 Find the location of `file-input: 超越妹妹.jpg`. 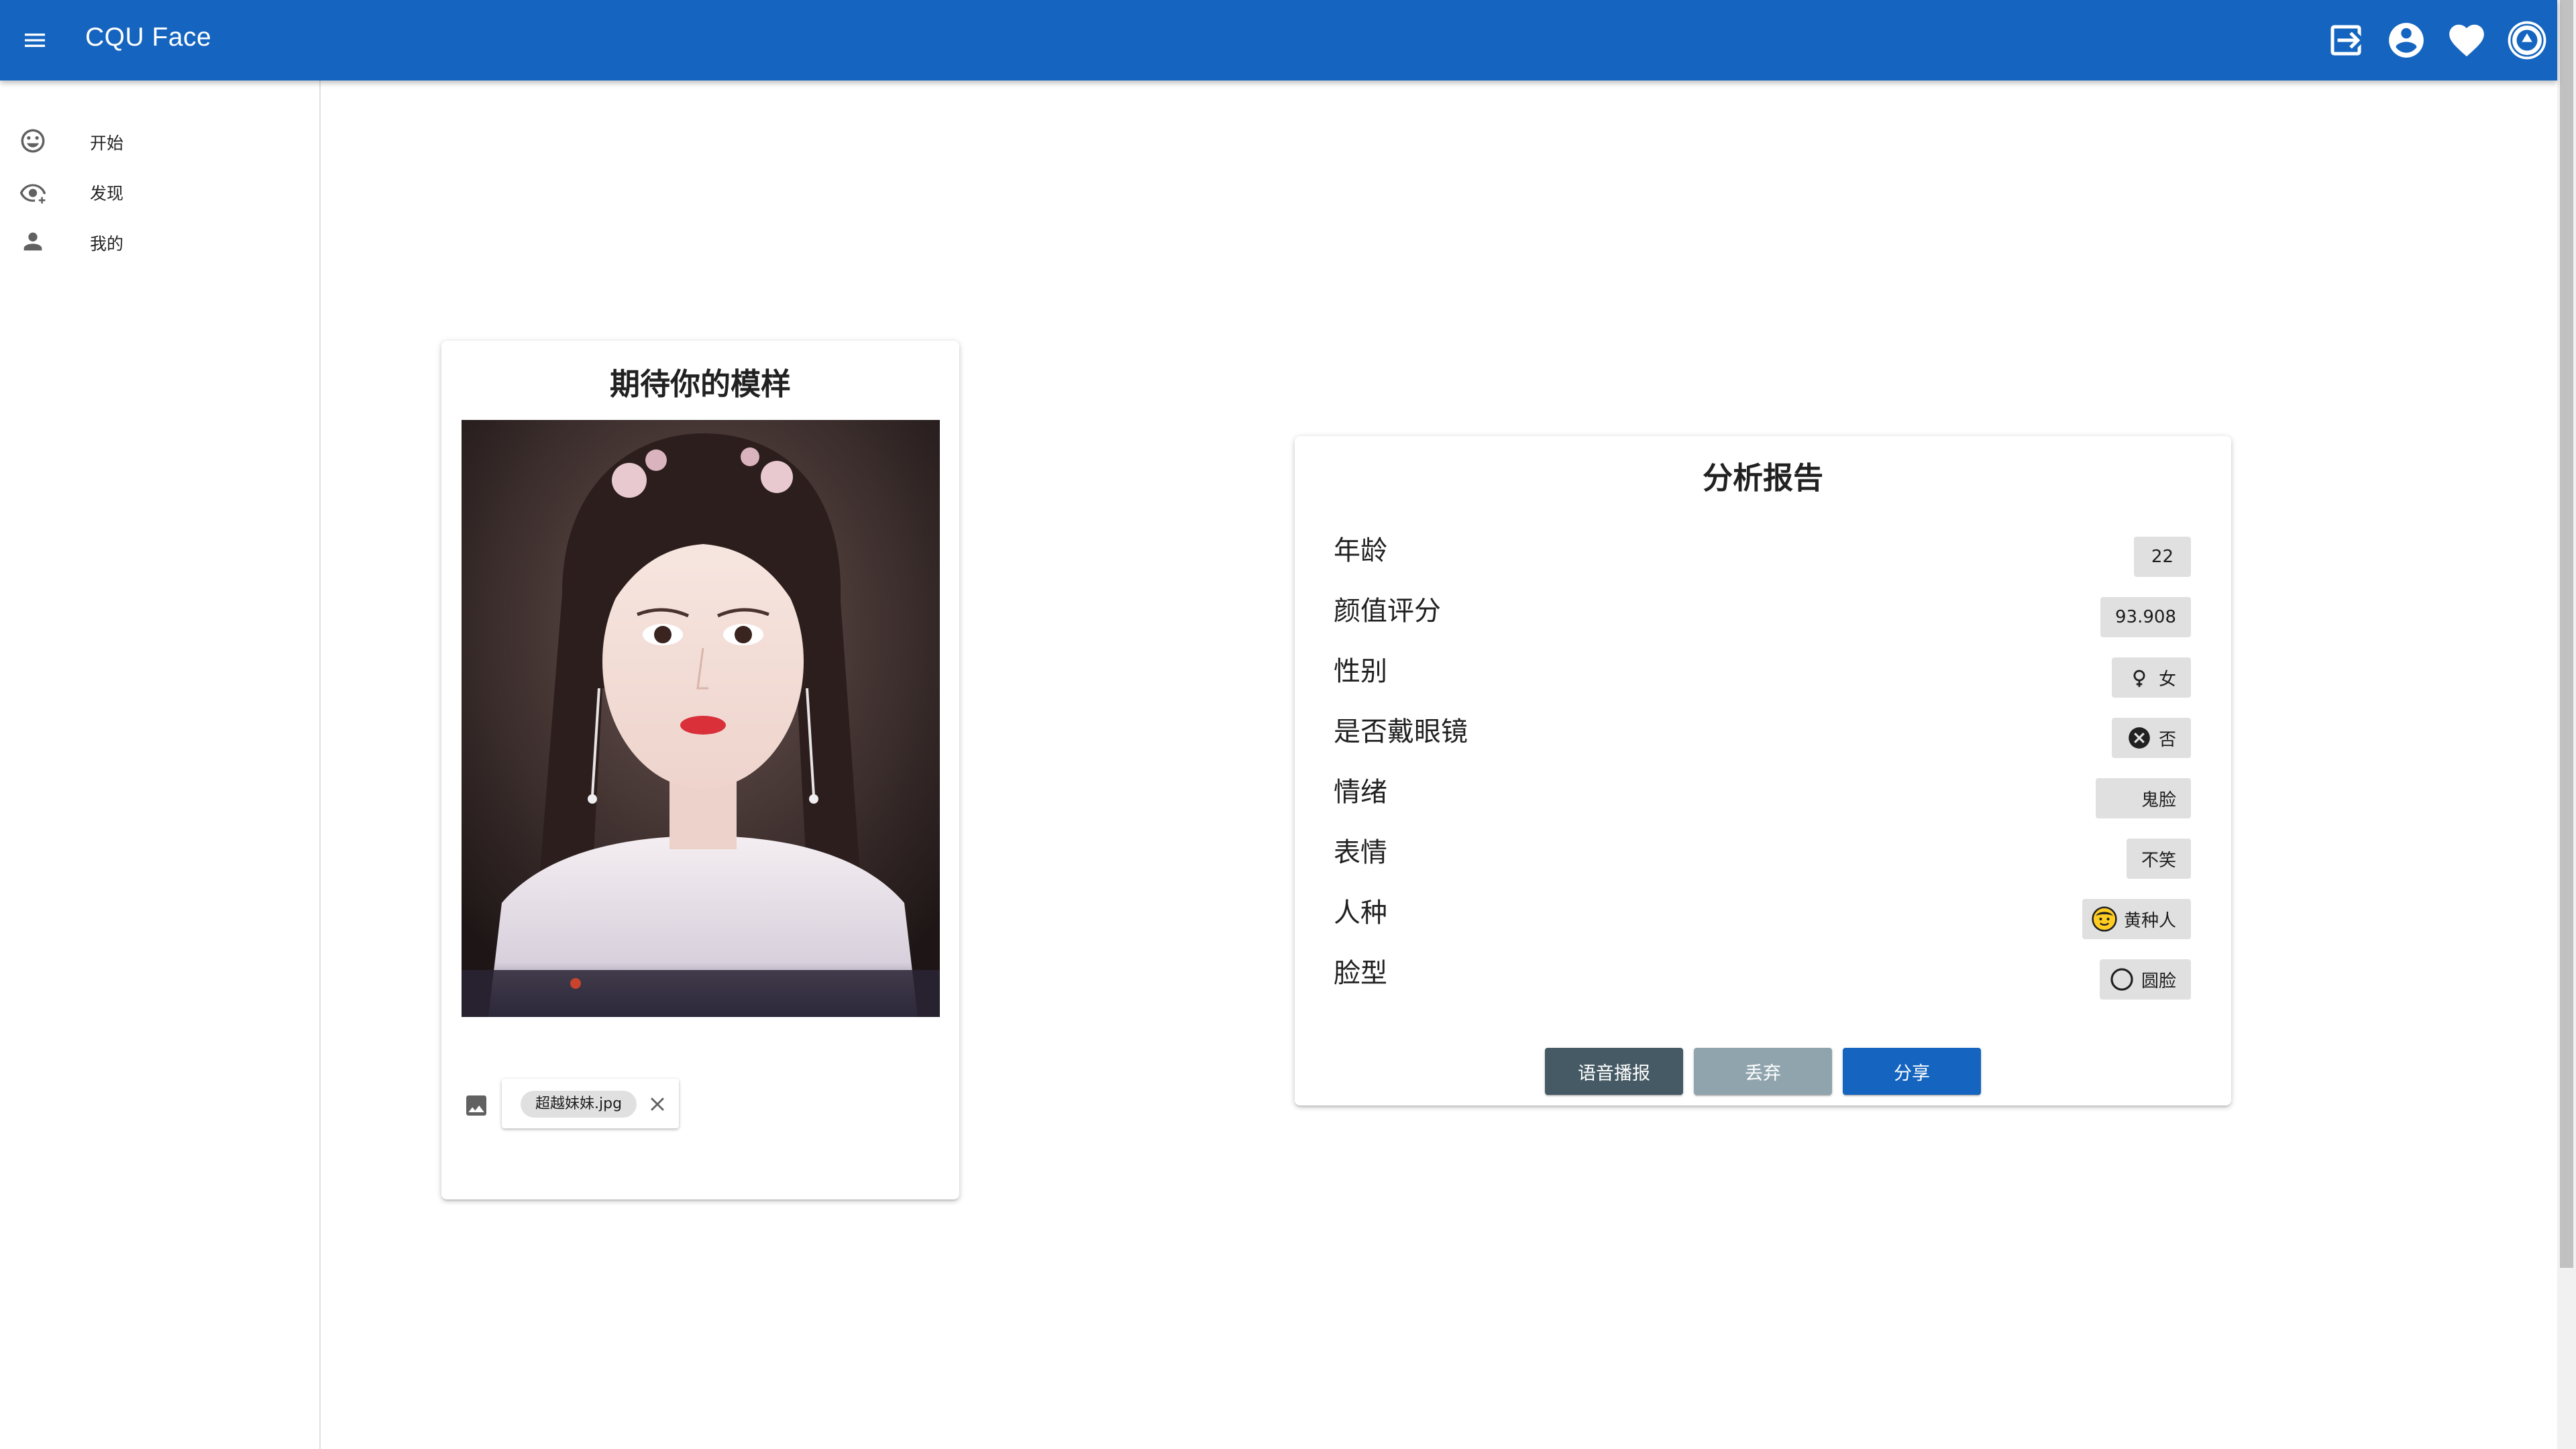

file-input: 超越妹妹.jpg is located at coordinates (590, 1103).